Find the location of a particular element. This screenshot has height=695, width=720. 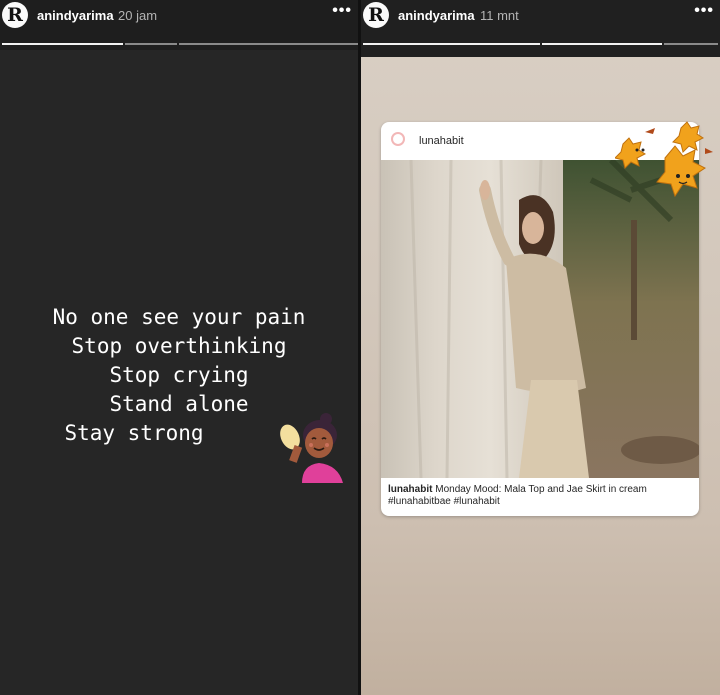

story-line: No one see your pain is located at coordinates (179, 317).